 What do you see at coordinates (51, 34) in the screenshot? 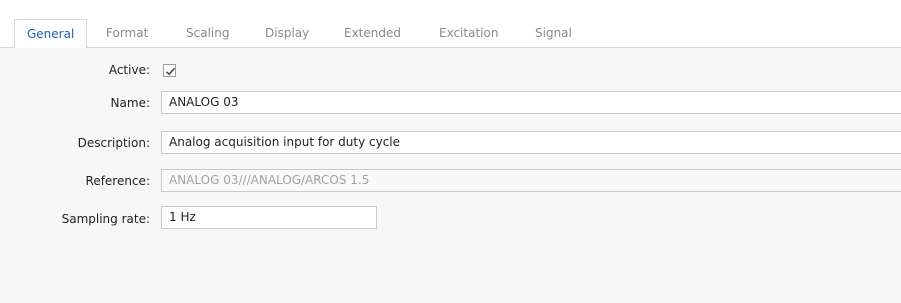
I see `tab-general: General` at bounding box center [51, 34].